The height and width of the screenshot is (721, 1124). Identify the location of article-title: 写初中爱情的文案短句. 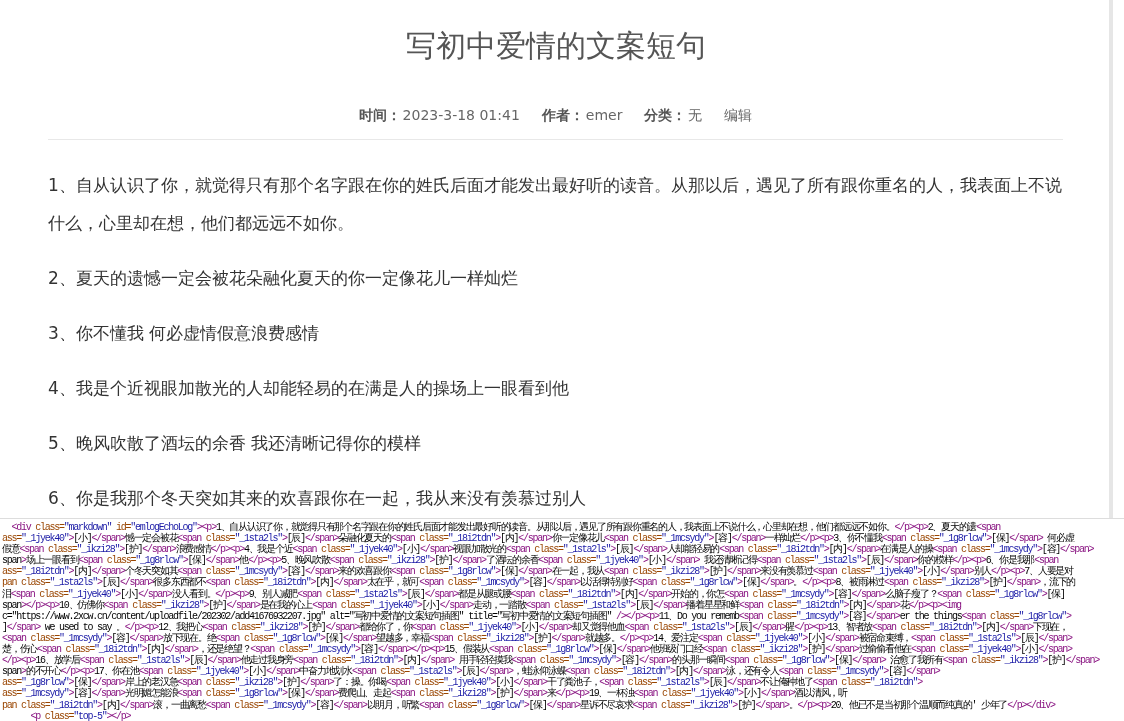
(555, 46).